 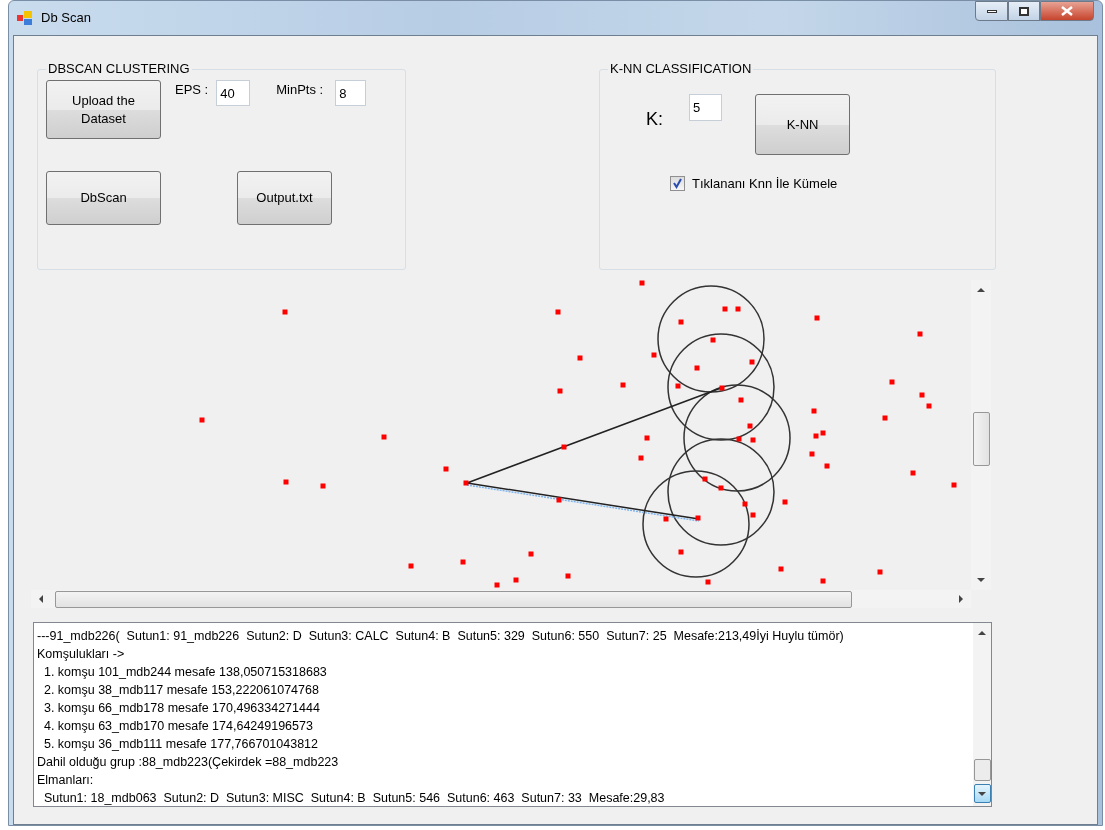 What do you see at coordinates (81, 654) in the screenshot?
I see `output-line: Komşulukları ->` at bounding box center [81, 654].